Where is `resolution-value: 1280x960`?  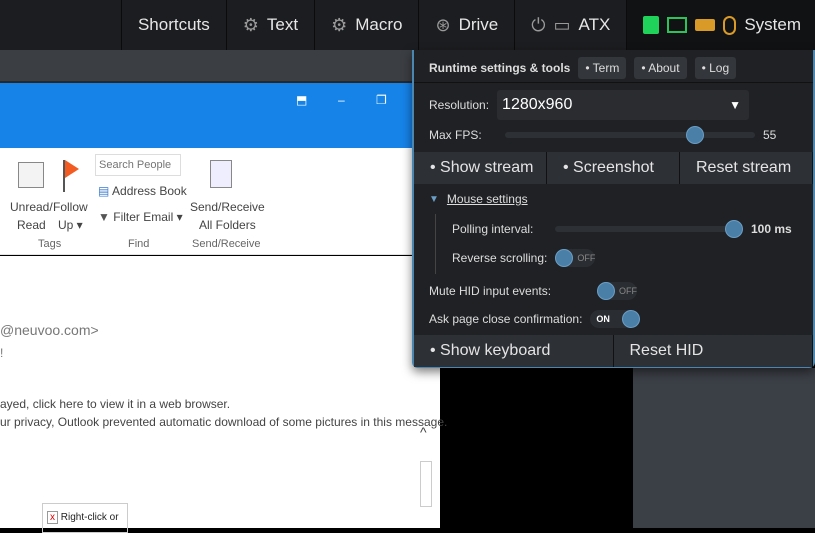 resolution-value: 1280x960 is located at coordinates (537, 104).